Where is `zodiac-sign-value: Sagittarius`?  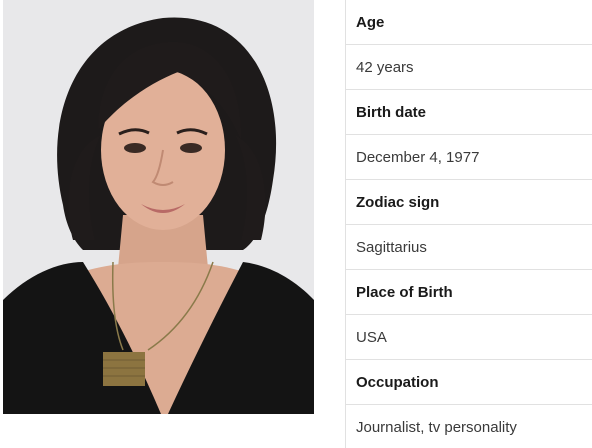 zodiac-sign-value: Sagittarius is located at coordinates (469, 247).